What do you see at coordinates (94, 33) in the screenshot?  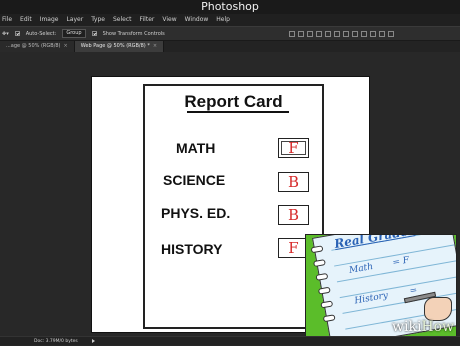 I see `show-transform-checkbox` at bounding box center [94, 33].